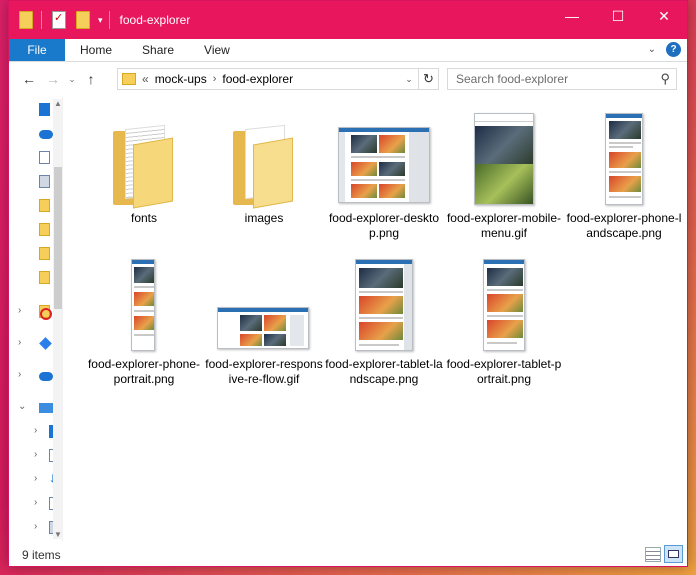 This screenshot has height=575, width=696. I want to click on new-folder-icon, so click(83, 20).